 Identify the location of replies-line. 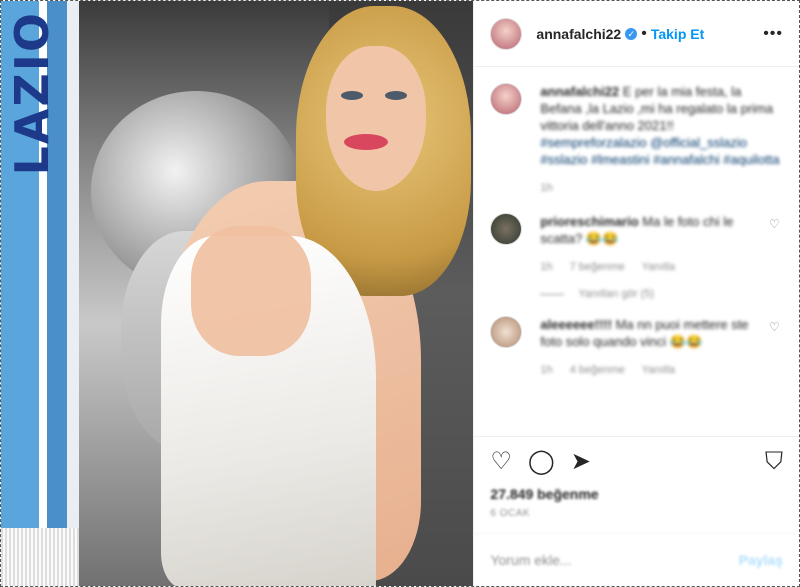
(552, 294).